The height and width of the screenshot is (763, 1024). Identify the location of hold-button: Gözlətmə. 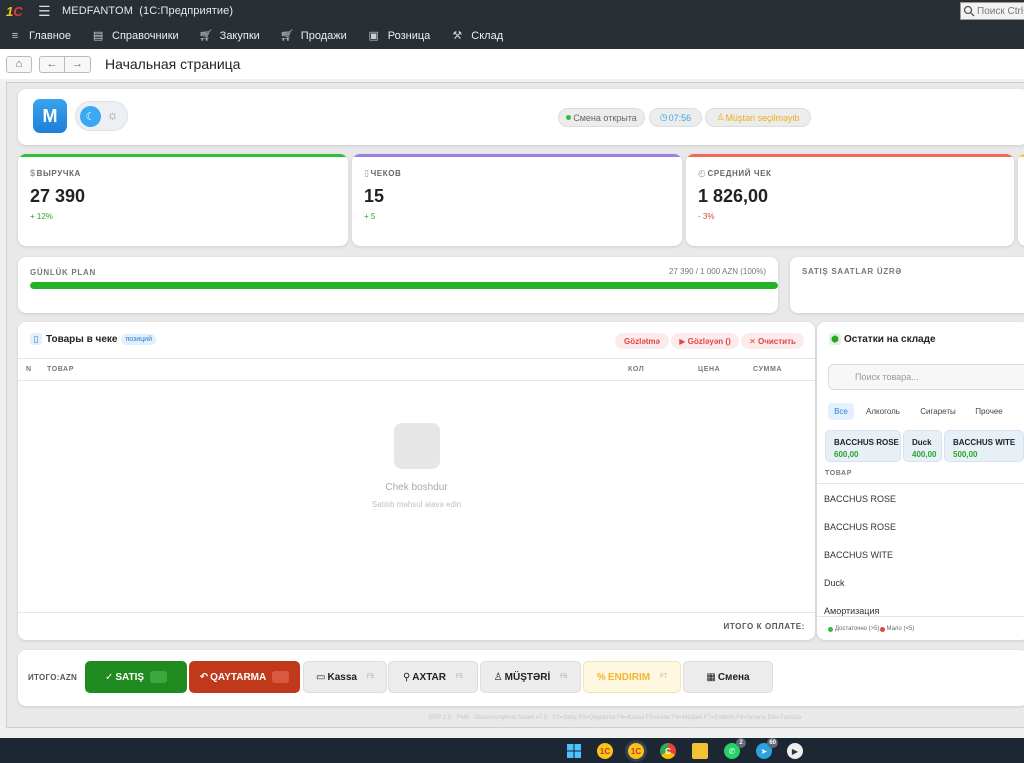
(642, 341).